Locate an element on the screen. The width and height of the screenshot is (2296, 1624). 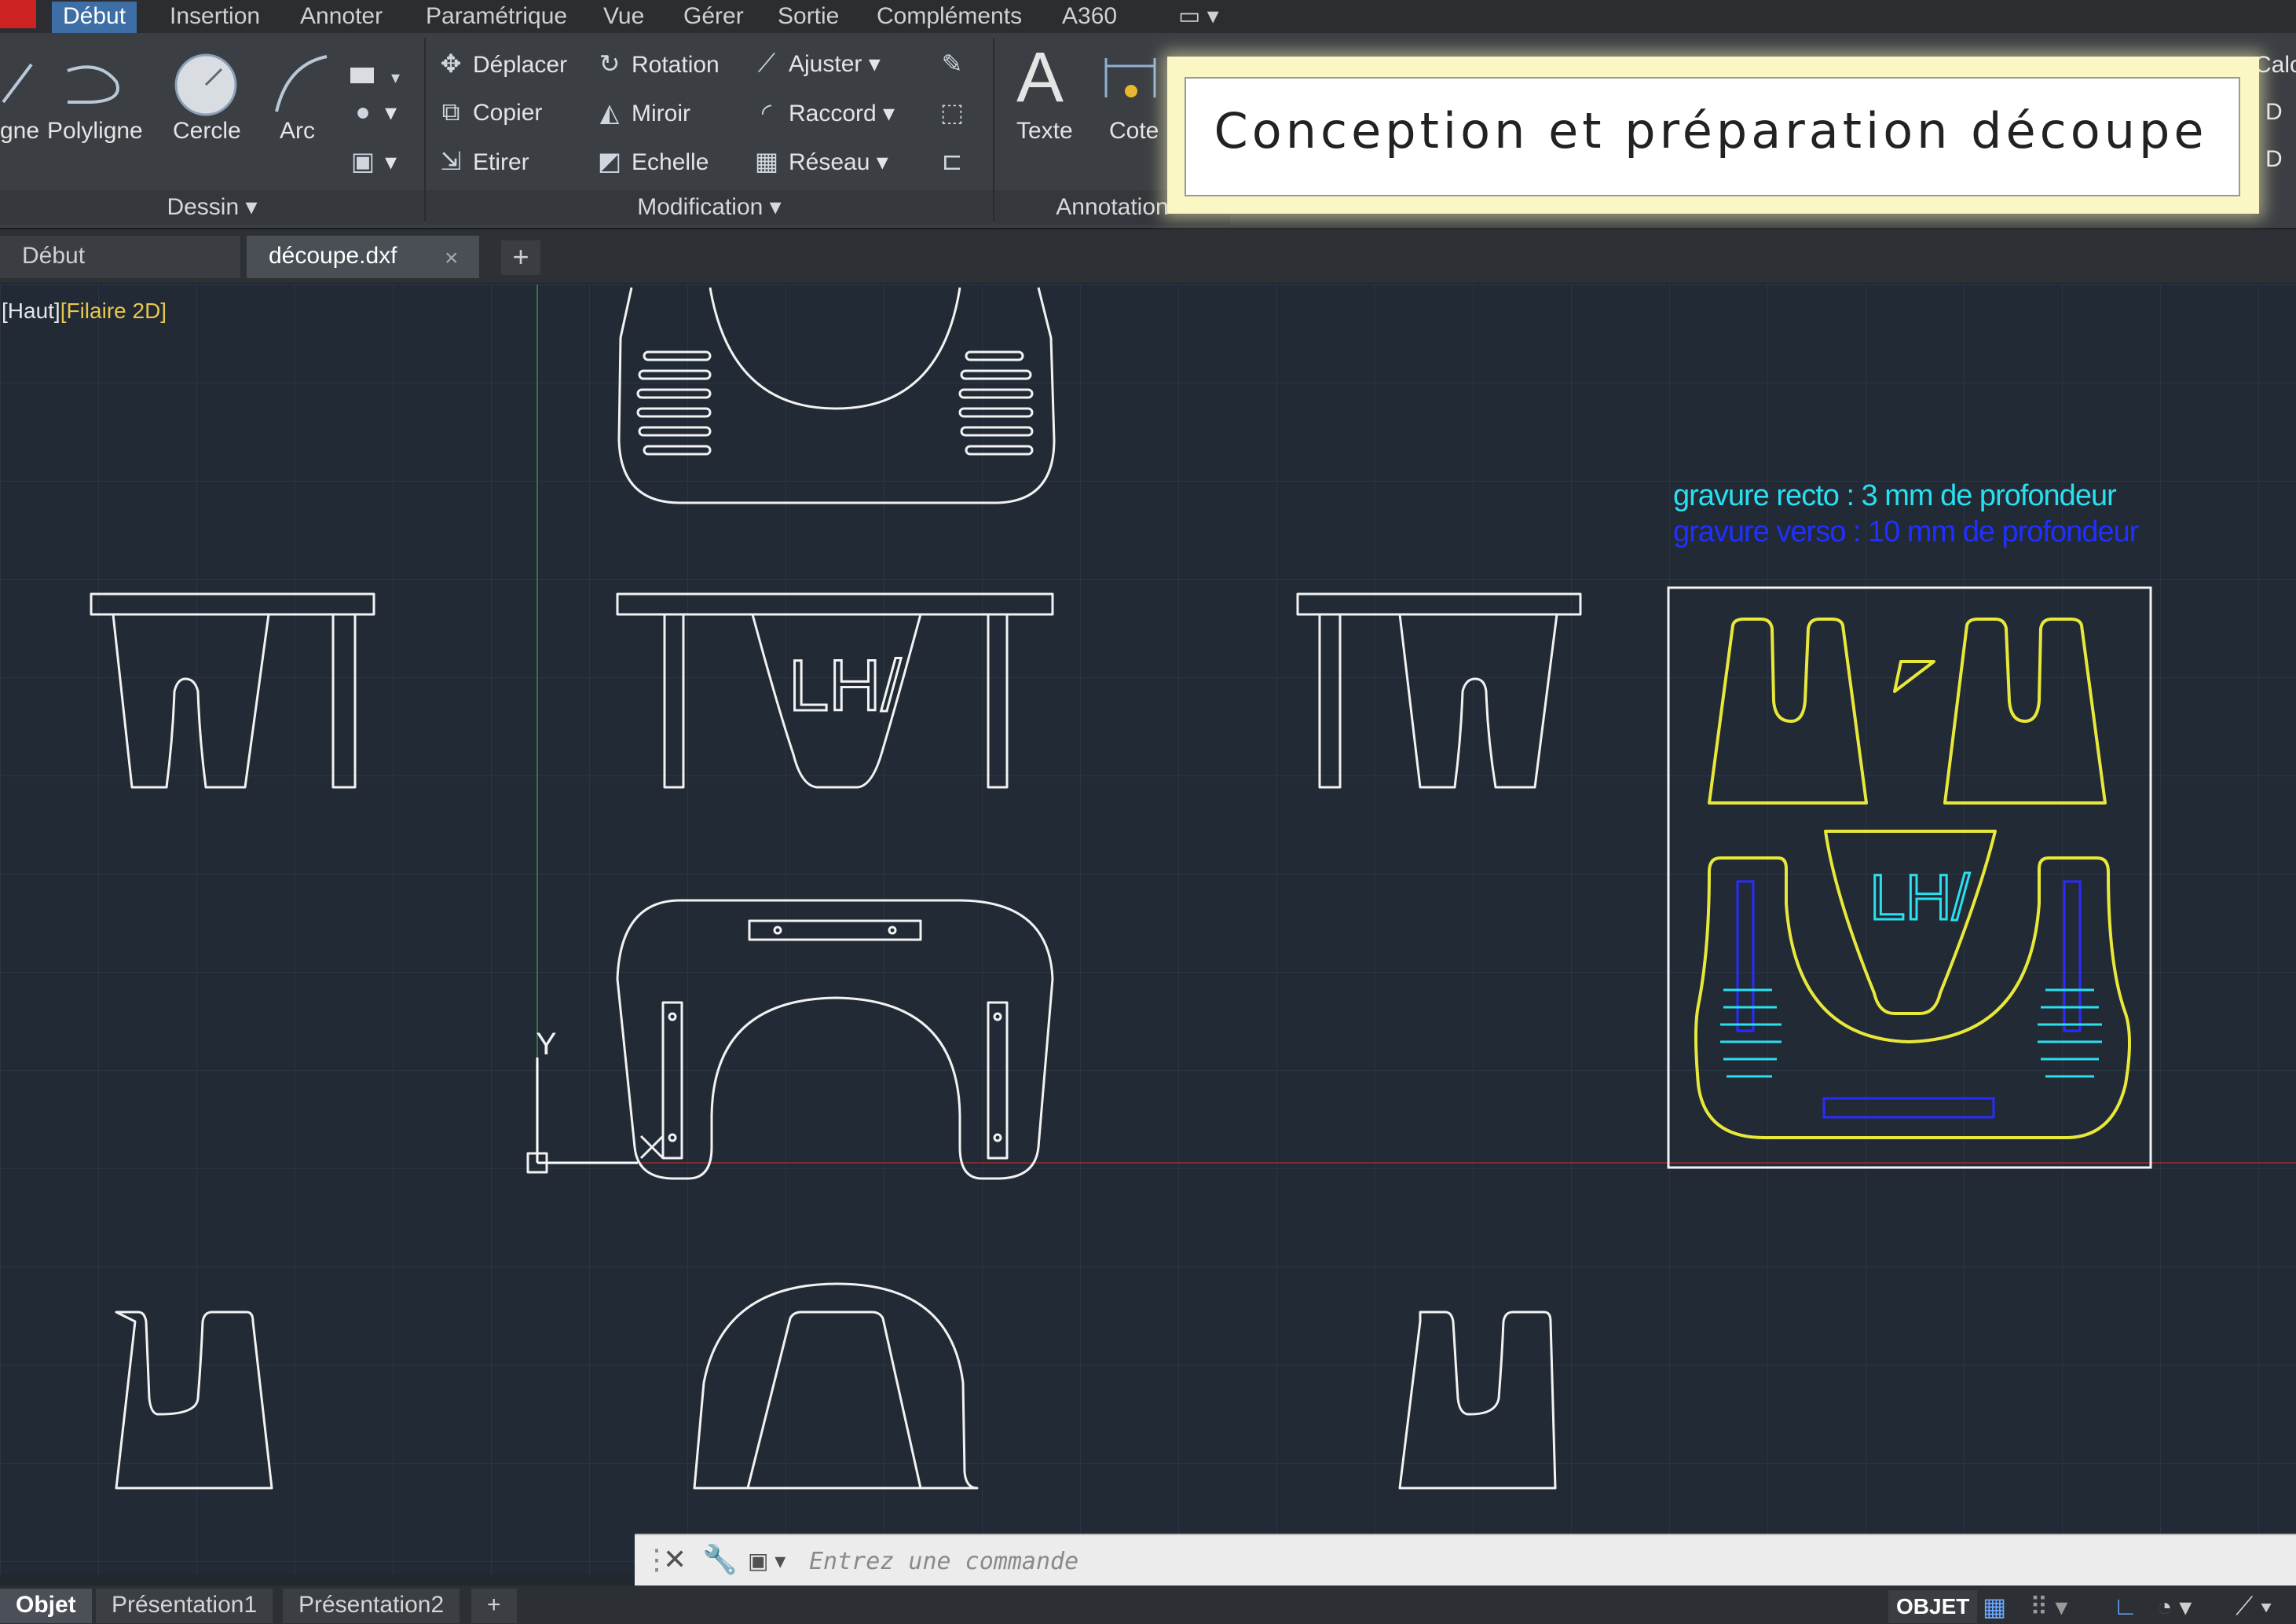
file-tab-debut: Début is located at coordinates (120, 257).